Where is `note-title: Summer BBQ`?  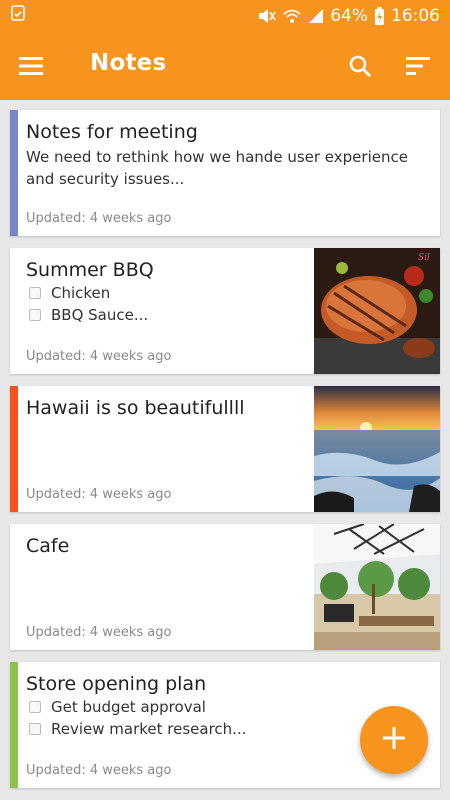
note-title: Summer BBQ is located at coordinates (90, 270).